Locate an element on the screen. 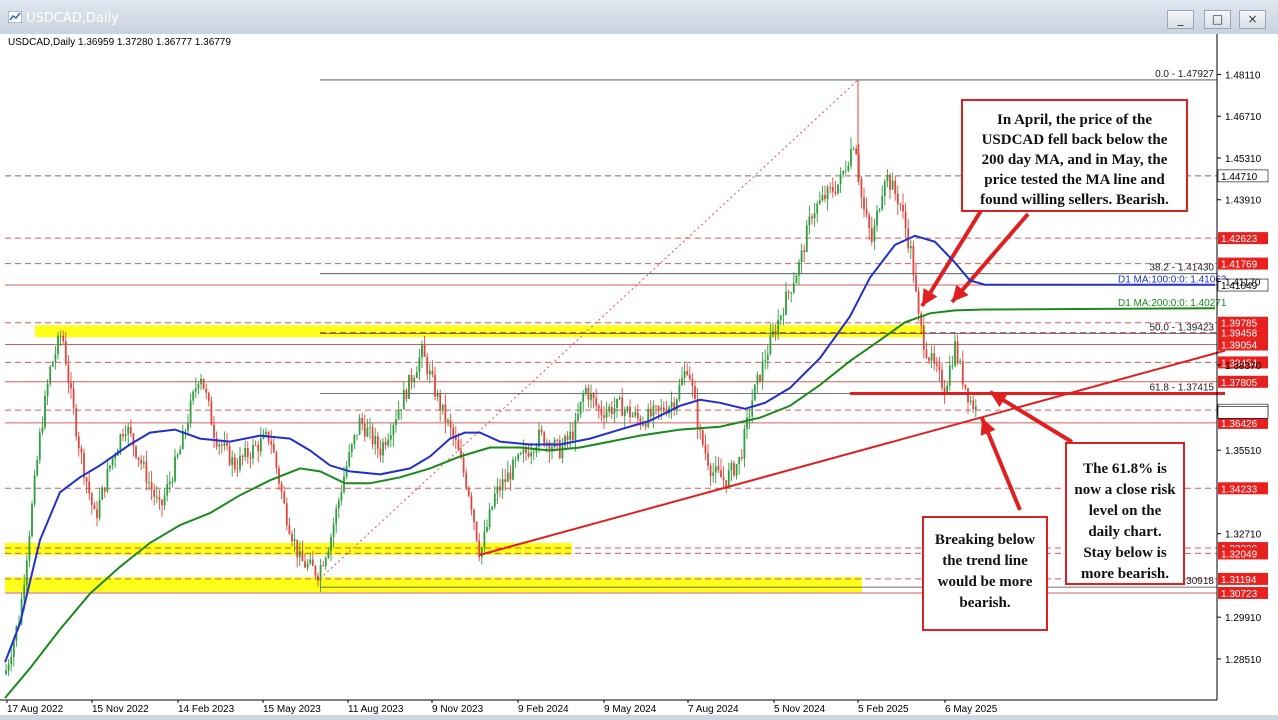 The image size is (1278, 720). restore-button: □ is located at coordinates (1217, 19).